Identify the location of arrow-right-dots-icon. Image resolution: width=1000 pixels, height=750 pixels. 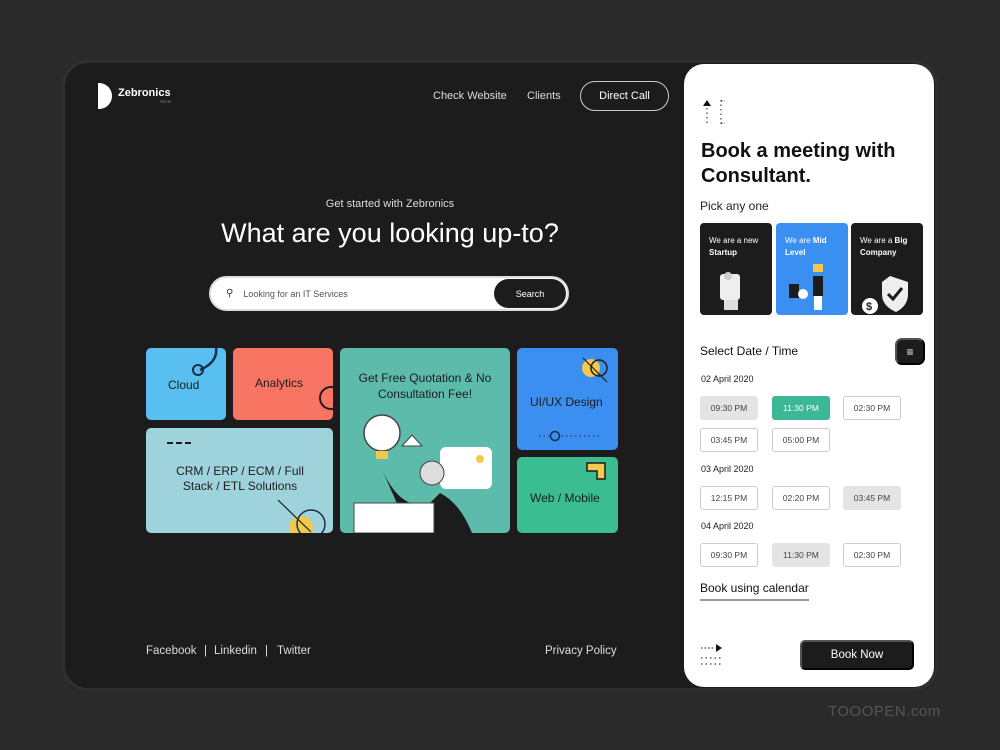
(712, 654).